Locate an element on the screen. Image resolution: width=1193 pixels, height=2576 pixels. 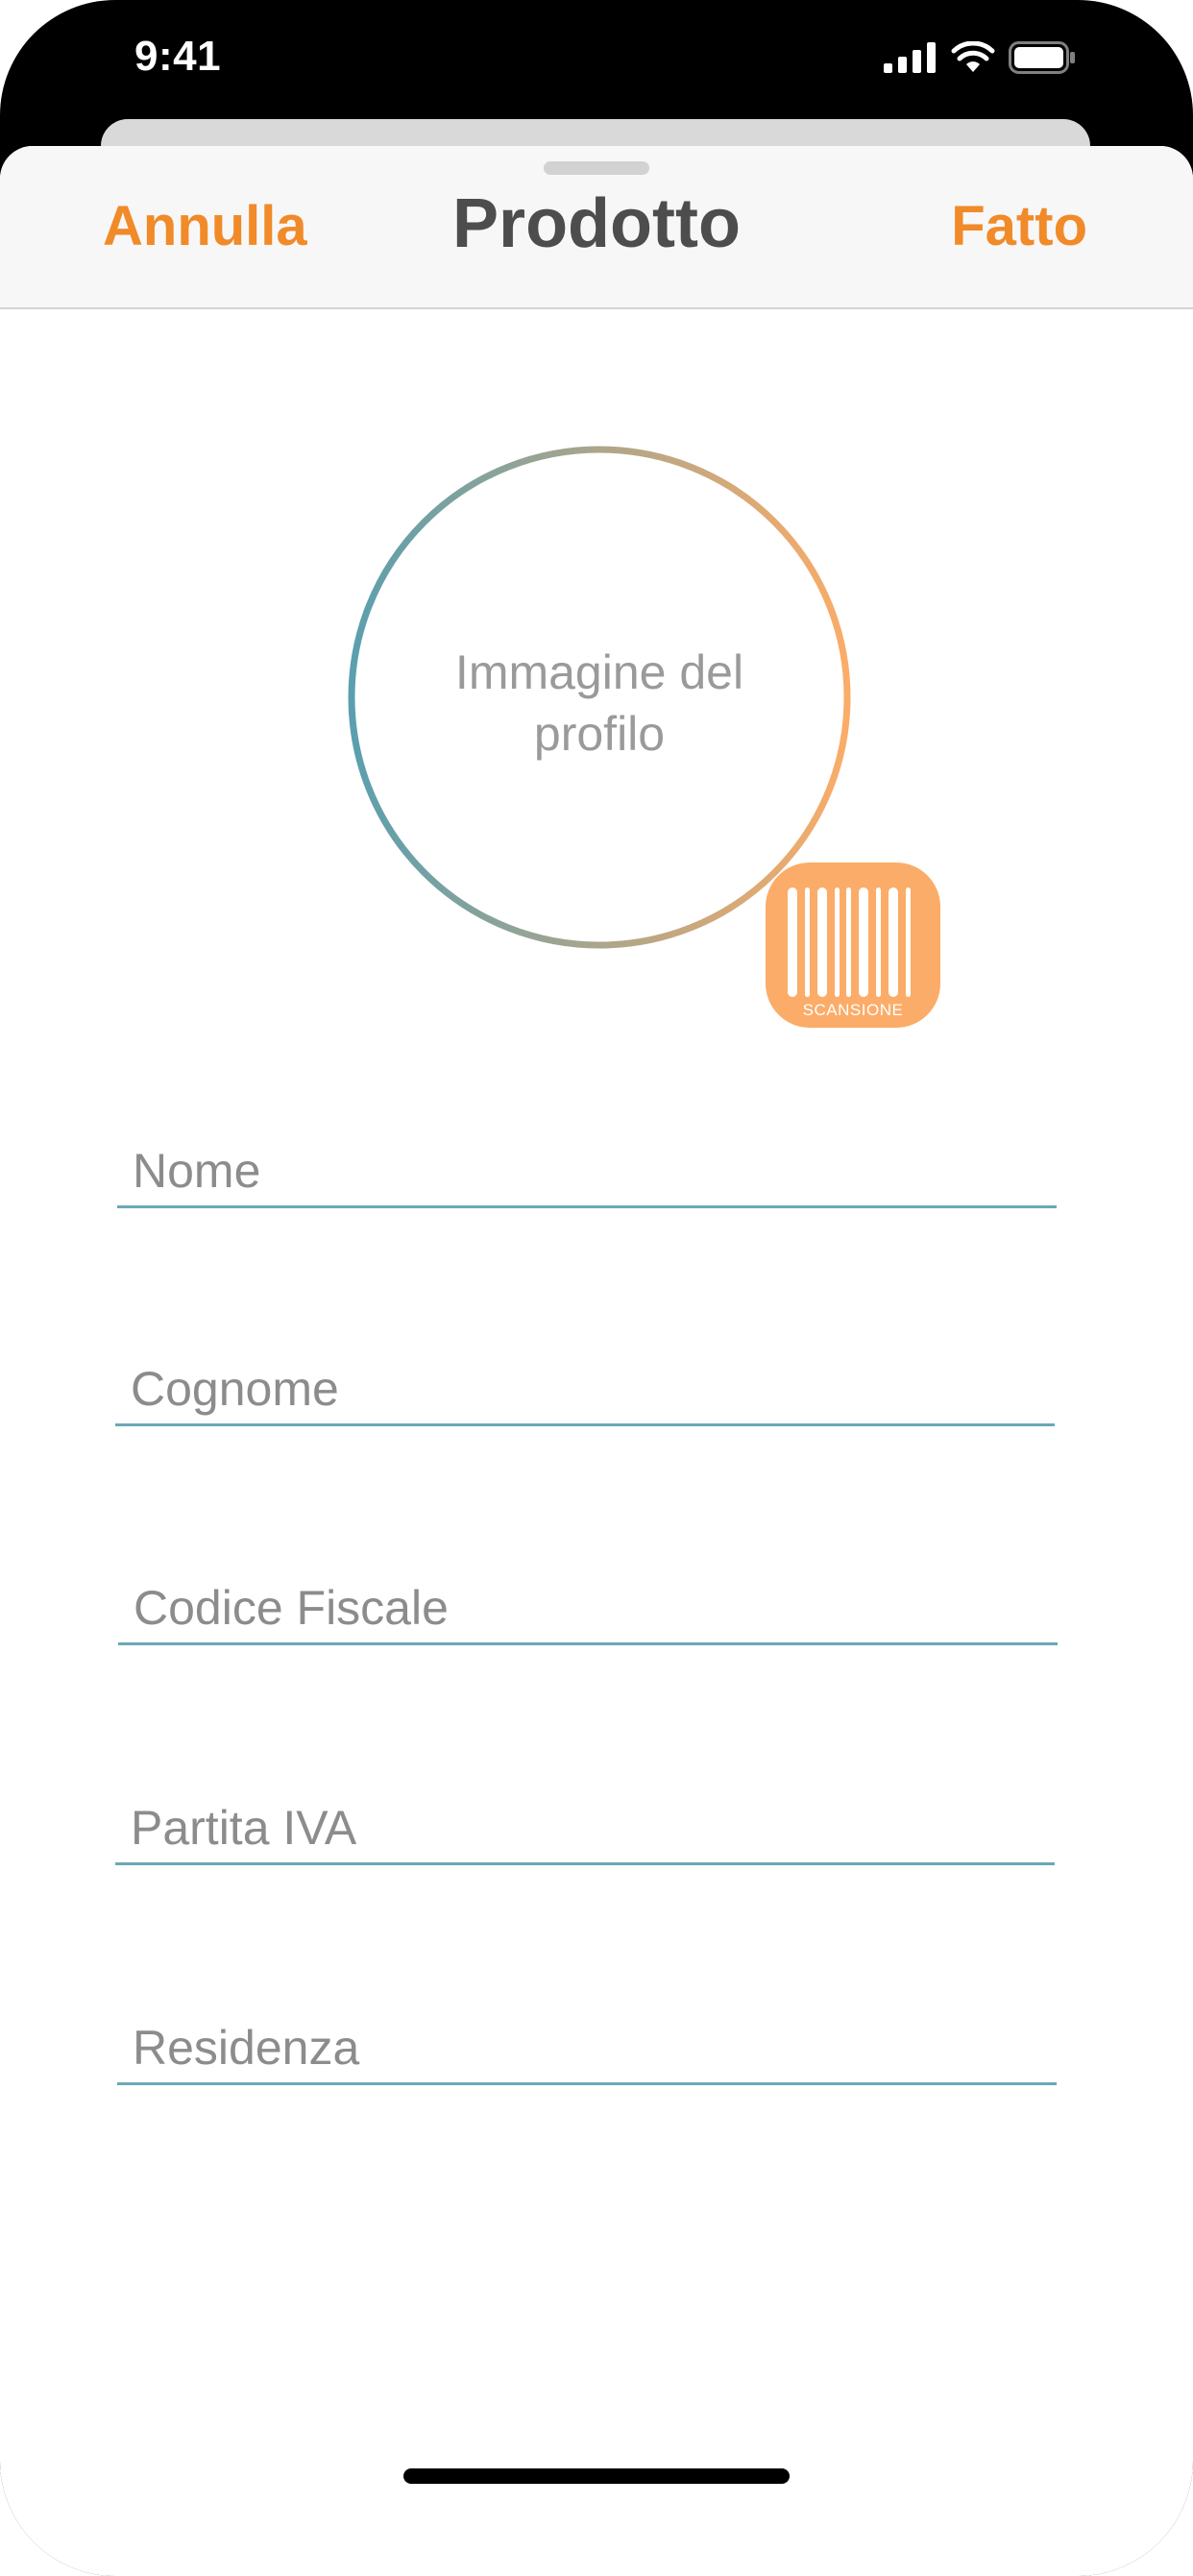
signal-icon is located at coordinates (910, 58).